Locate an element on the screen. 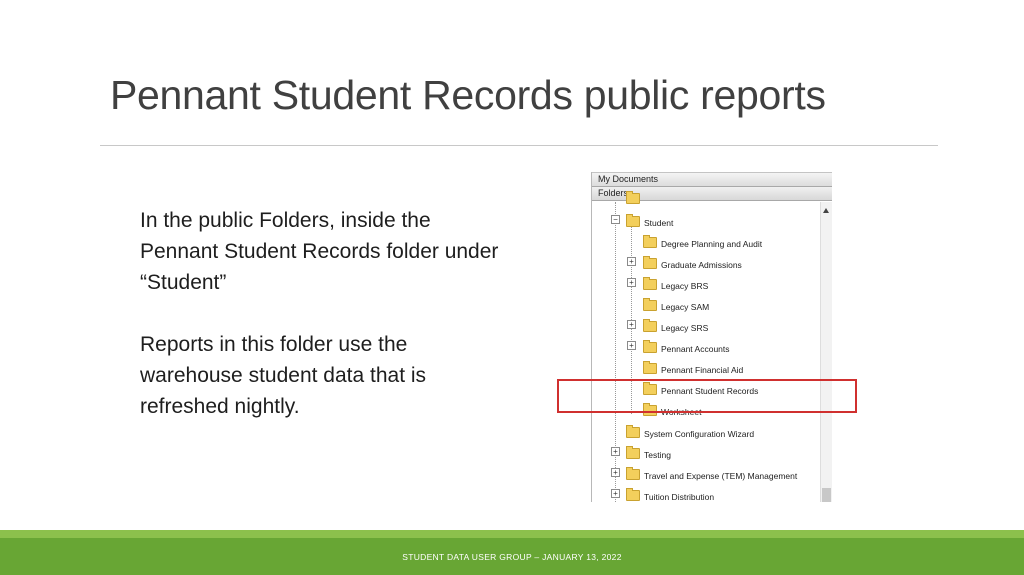  tree-node-label: Student is located at coordinates (659, 223).